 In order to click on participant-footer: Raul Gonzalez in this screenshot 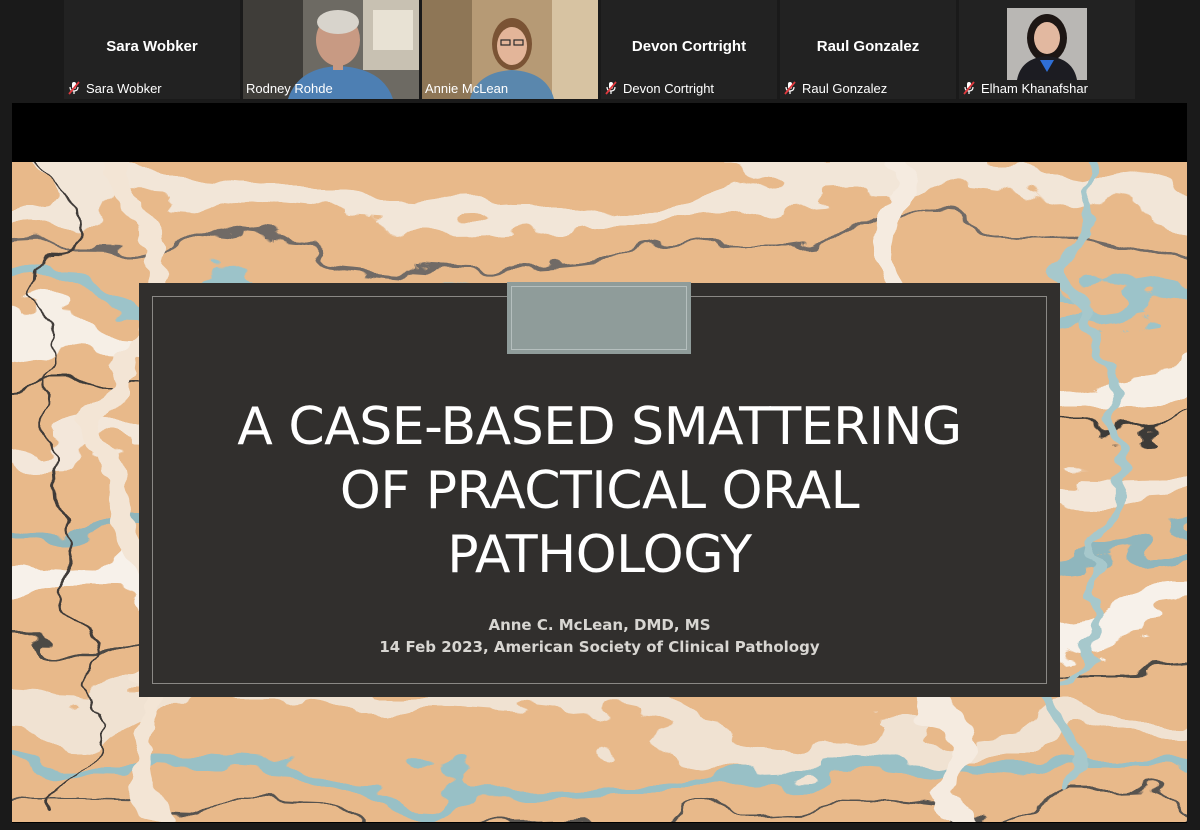, I will do `click(835, 88)`.